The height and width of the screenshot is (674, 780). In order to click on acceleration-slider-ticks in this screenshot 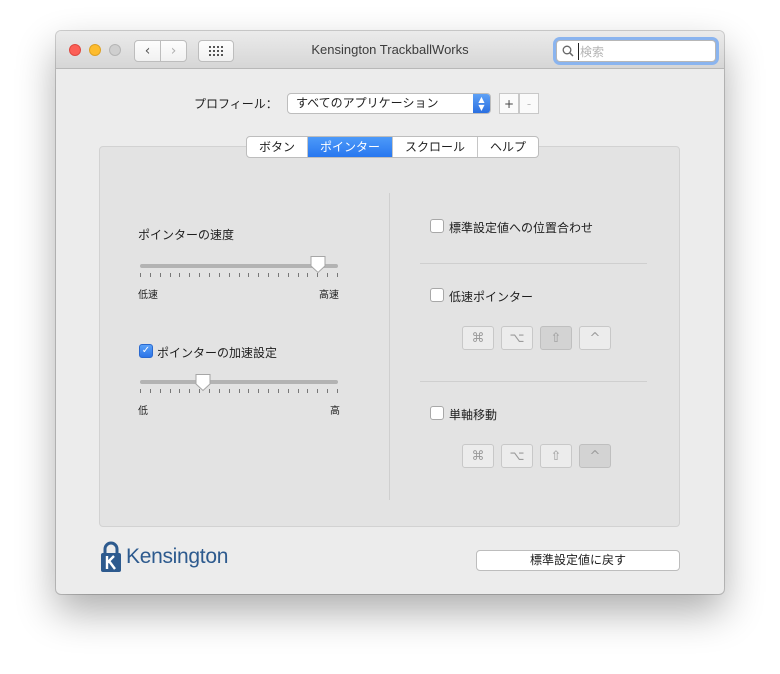, I will do `click(239, 391)`.